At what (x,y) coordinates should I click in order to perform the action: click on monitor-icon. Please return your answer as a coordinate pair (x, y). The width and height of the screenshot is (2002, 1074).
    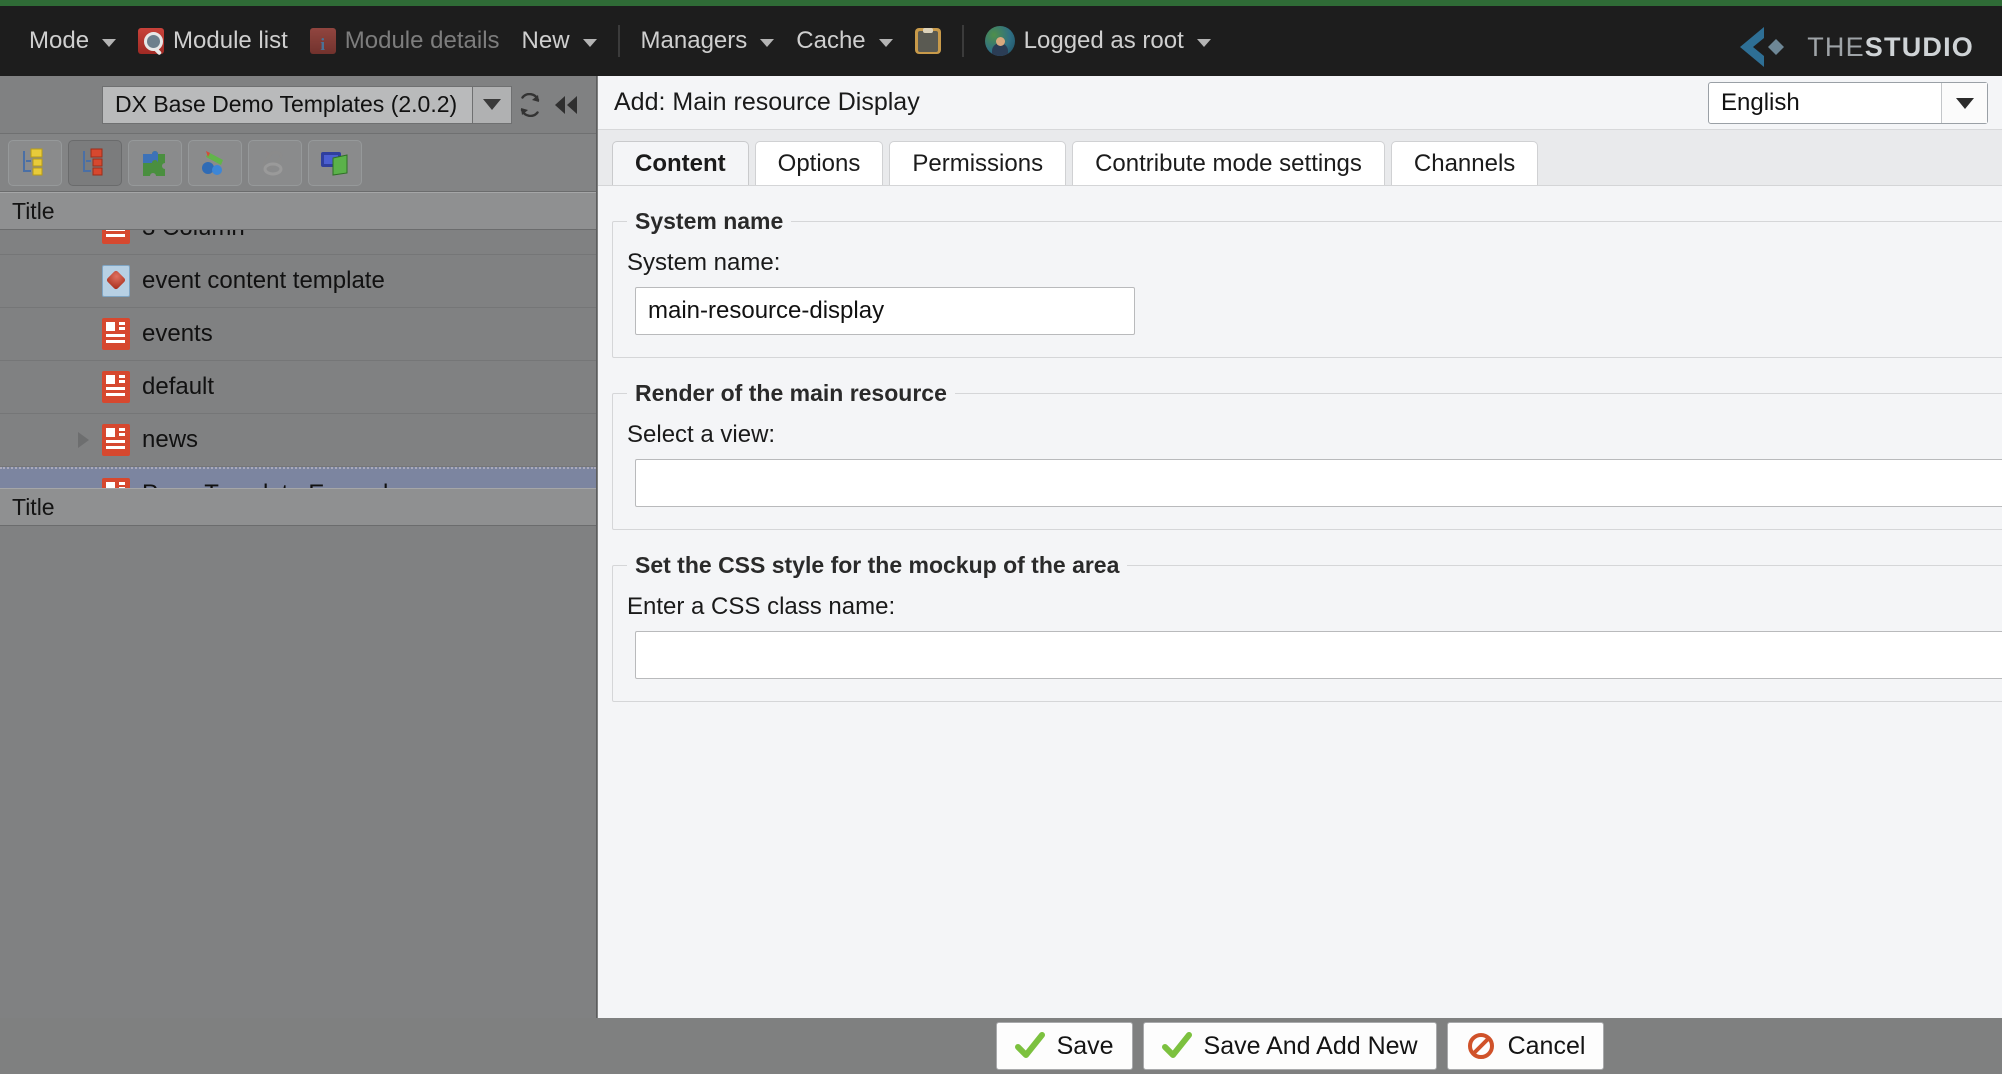
    Looking at the image, I should click on (334, 163).